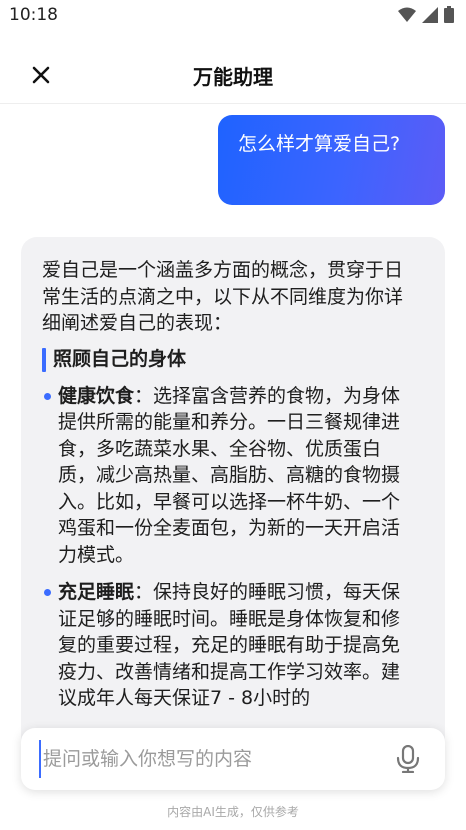 The image size is (466, 830). What do you see at coordinates (407, 14) in the screenshot?
I see `wifi-icon` at bounding box center [407, 14].